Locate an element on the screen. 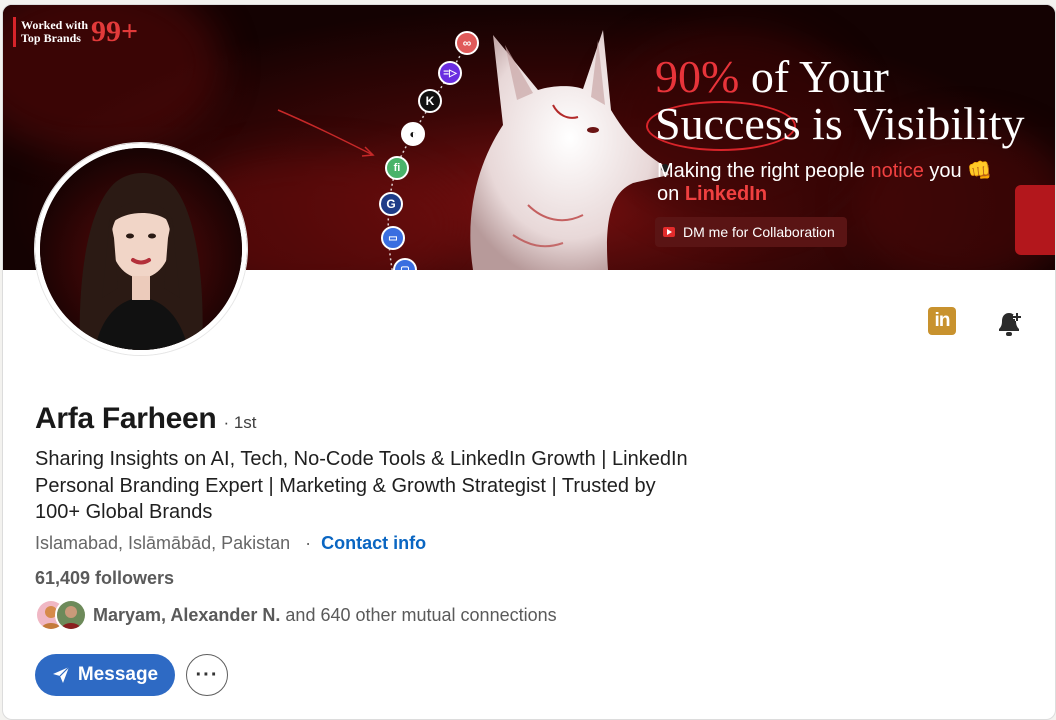 This screenshot has width=1056, height=720. more-actions-button: ··· is located at coordinates (207, 675).